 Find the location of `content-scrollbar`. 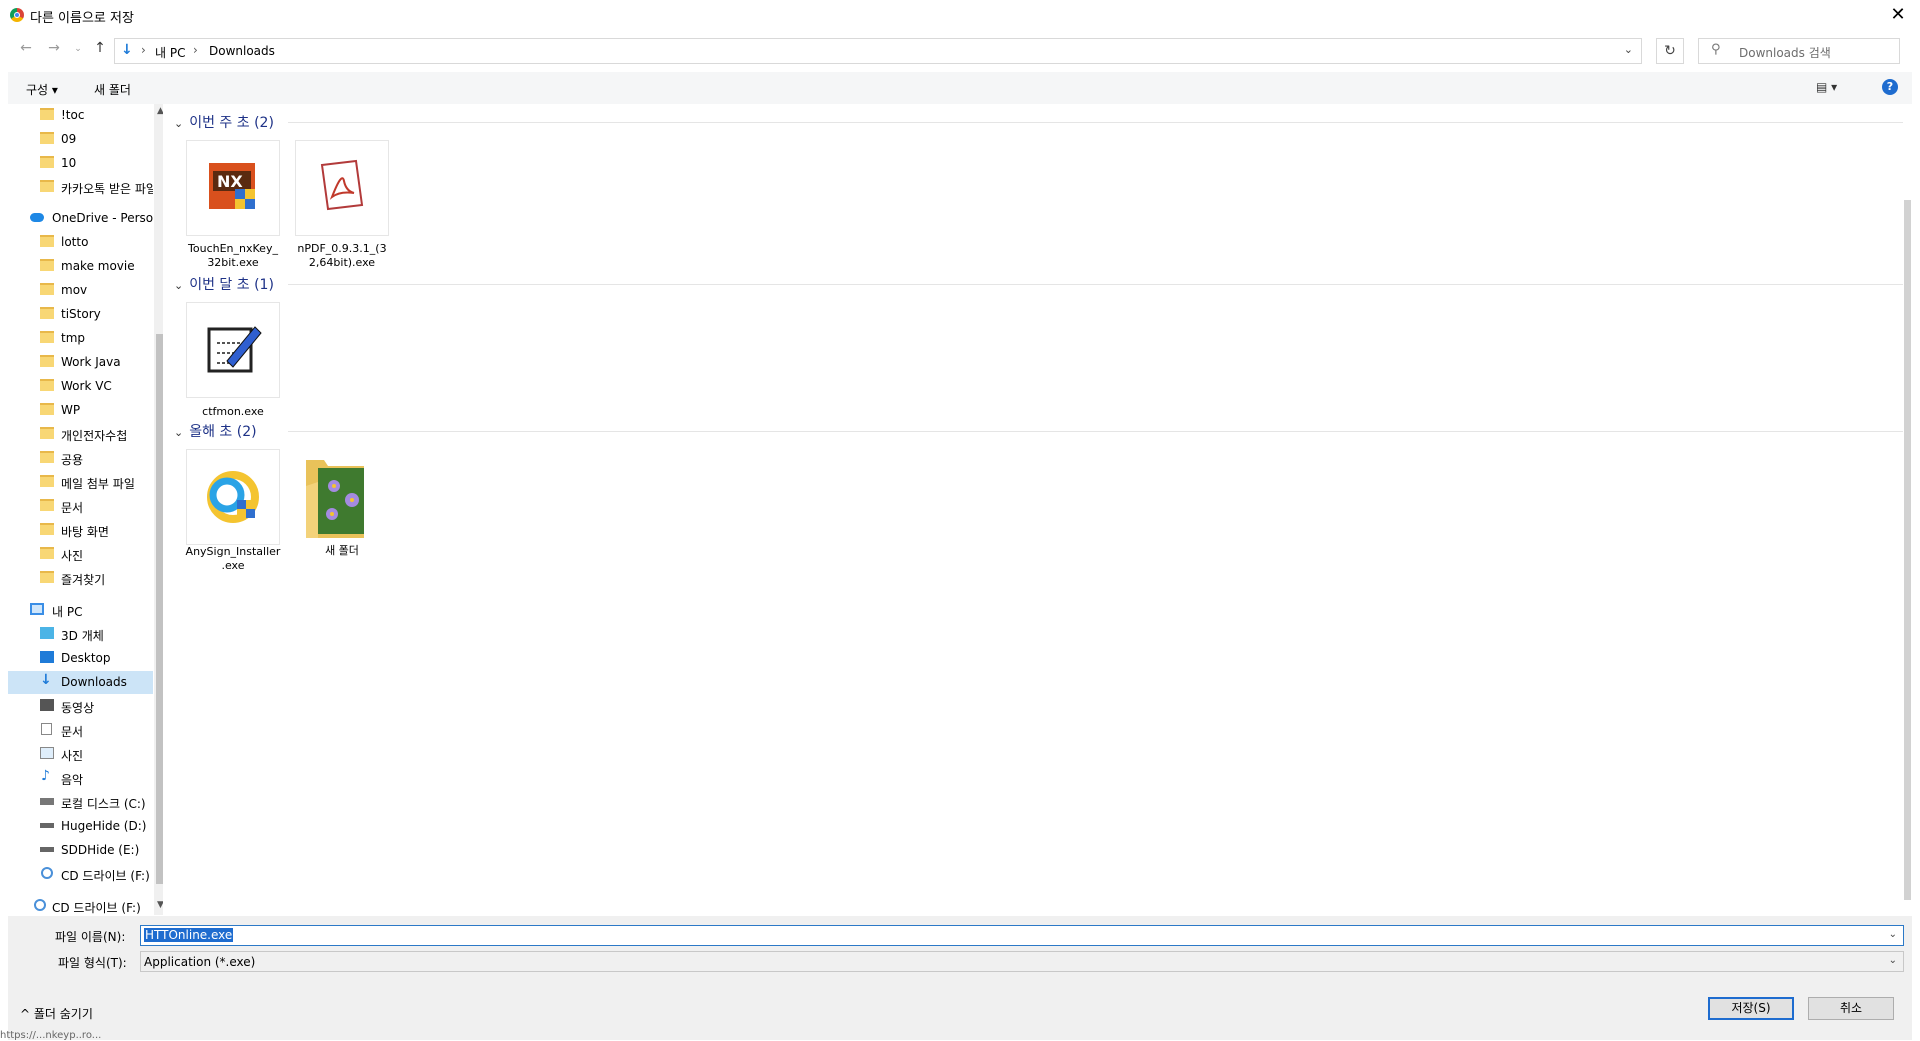

content-scrollbar is located at coordinates (1907, 509).